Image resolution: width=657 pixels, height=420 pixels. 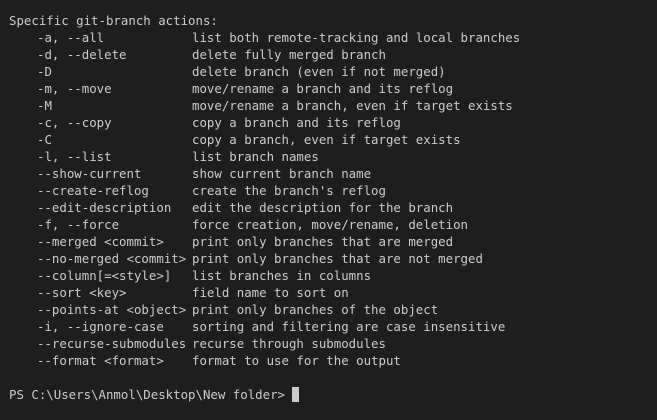 What do you see at coordinates (89, 173) in the screenshot?
I see `option-flag: --show-current` at bounding box center [89, 173].